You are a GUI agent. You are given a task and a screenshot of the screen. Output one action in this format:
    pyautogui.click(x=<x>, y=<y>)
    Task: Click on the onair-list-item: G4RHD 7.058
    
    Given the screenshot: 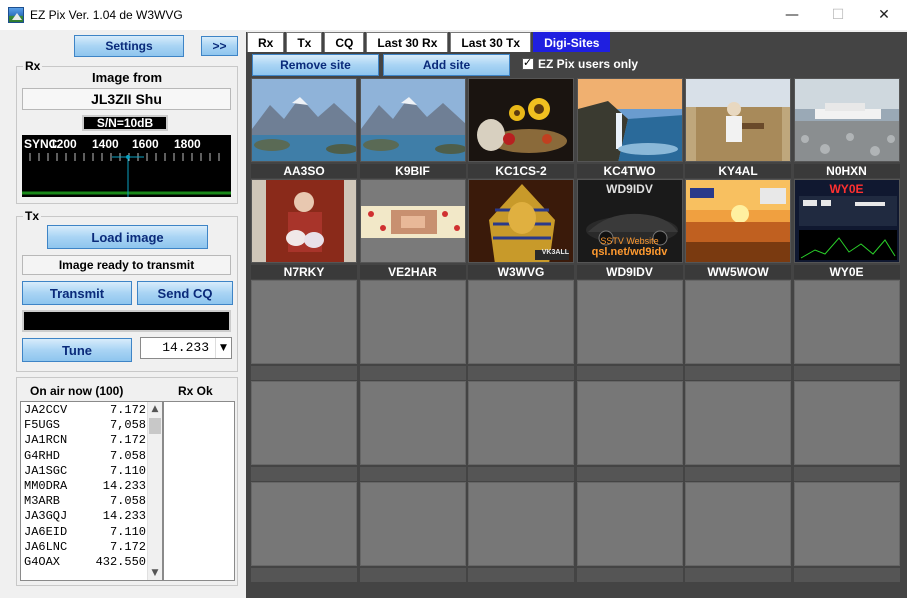 What is the action you would take?
    pyautogui.click(x=91, y=456)
    